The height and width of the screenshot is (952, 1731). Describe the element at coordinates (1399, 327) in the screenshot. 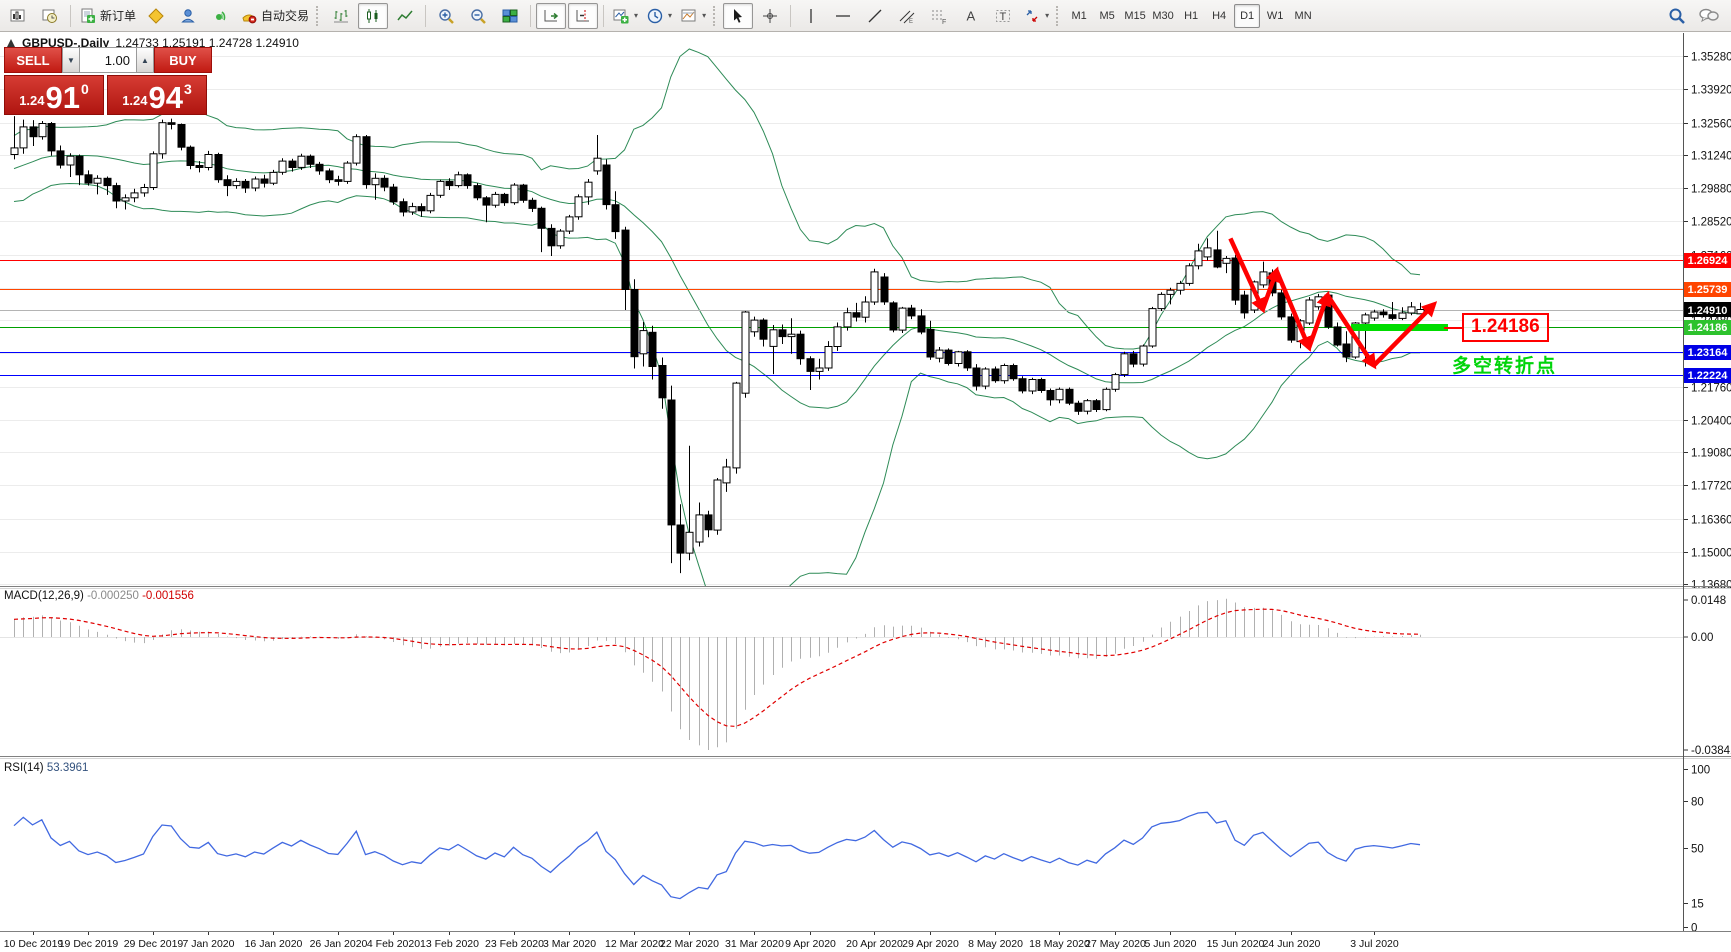

I see `support-zone-bar` at that location.